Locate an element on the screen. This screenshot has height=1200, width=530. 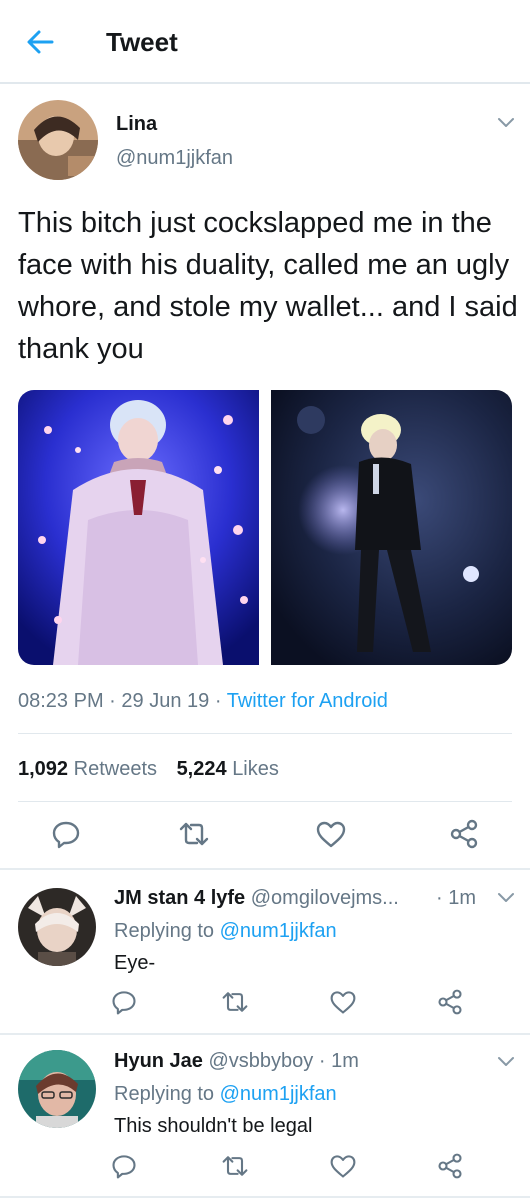
reply-time: · 1m is located at coordinates (456, 898).